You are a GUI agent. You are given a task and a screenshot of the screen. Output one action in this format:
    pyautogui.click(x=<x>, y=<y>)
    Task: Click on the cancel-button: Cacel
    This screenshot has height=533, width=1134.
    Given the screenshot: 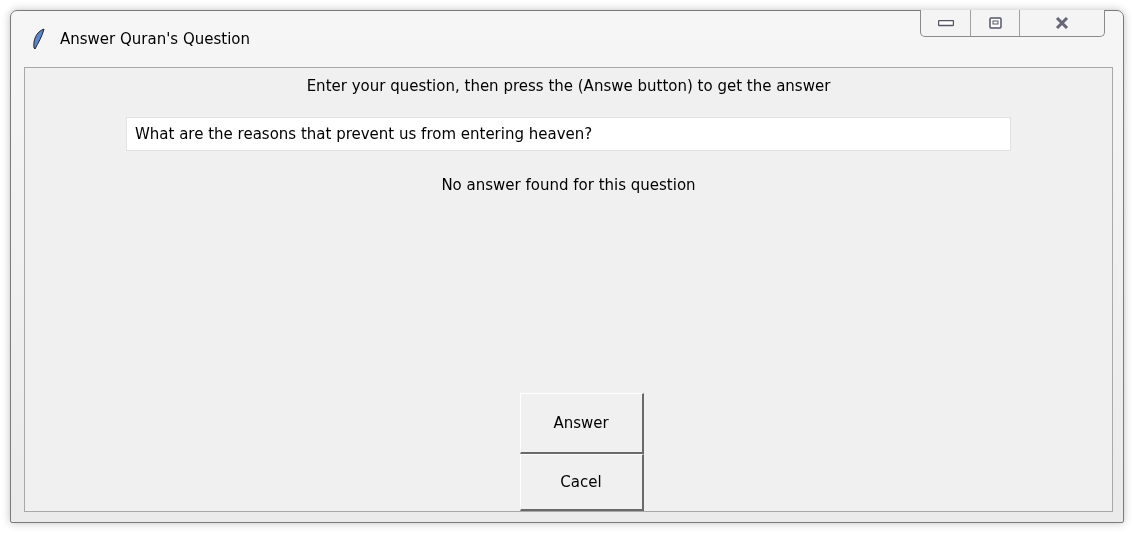 What is the action you would take?
    pyautogui.click(x=581, y=482)
    